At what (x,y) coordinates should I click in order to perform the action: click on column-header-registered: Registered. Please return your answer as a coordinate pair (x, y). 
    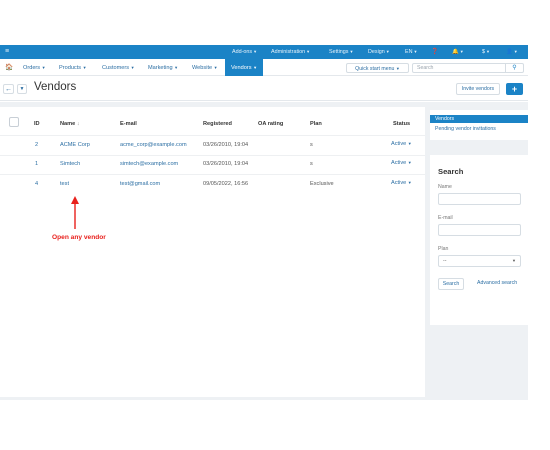
    Looking at the image, I should click on (217, 124).